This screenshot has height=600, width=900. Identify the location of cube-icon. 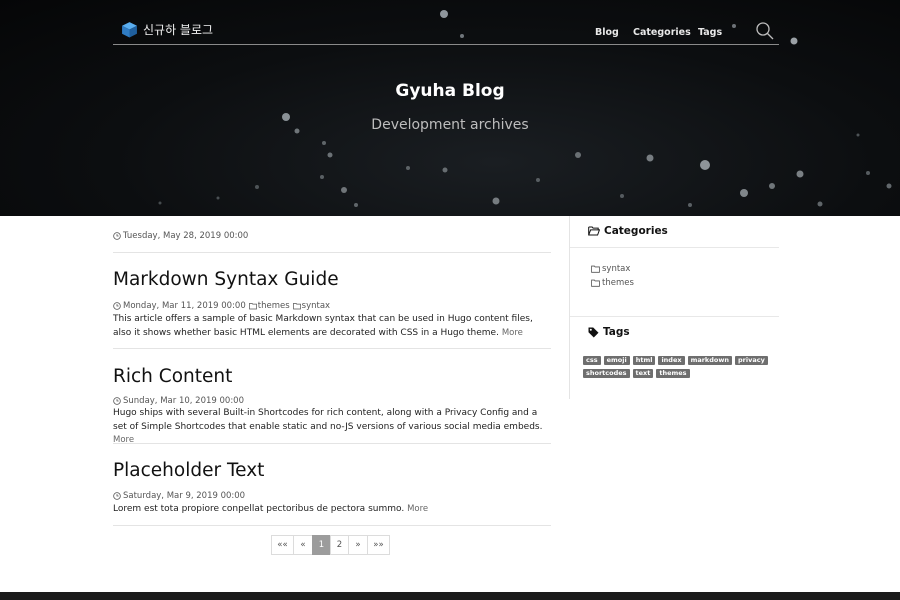
(129, 29).